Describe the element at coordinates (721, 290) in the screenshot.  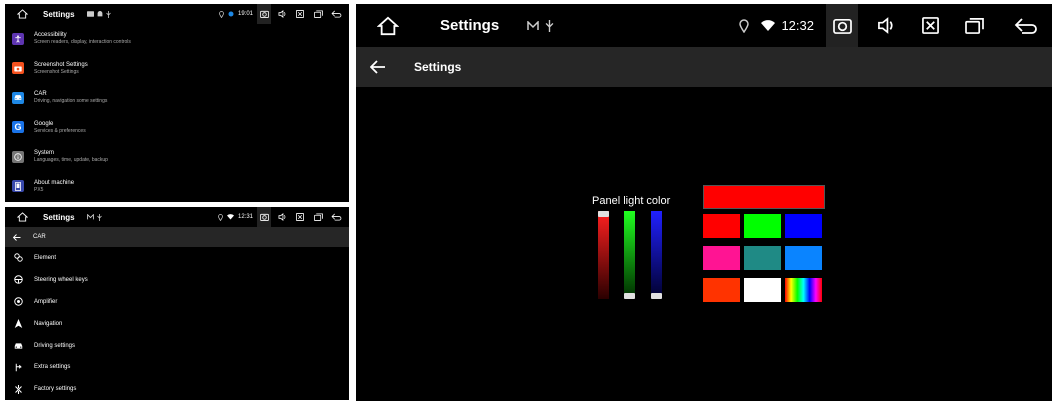
I see `swatch-orange` at that location.